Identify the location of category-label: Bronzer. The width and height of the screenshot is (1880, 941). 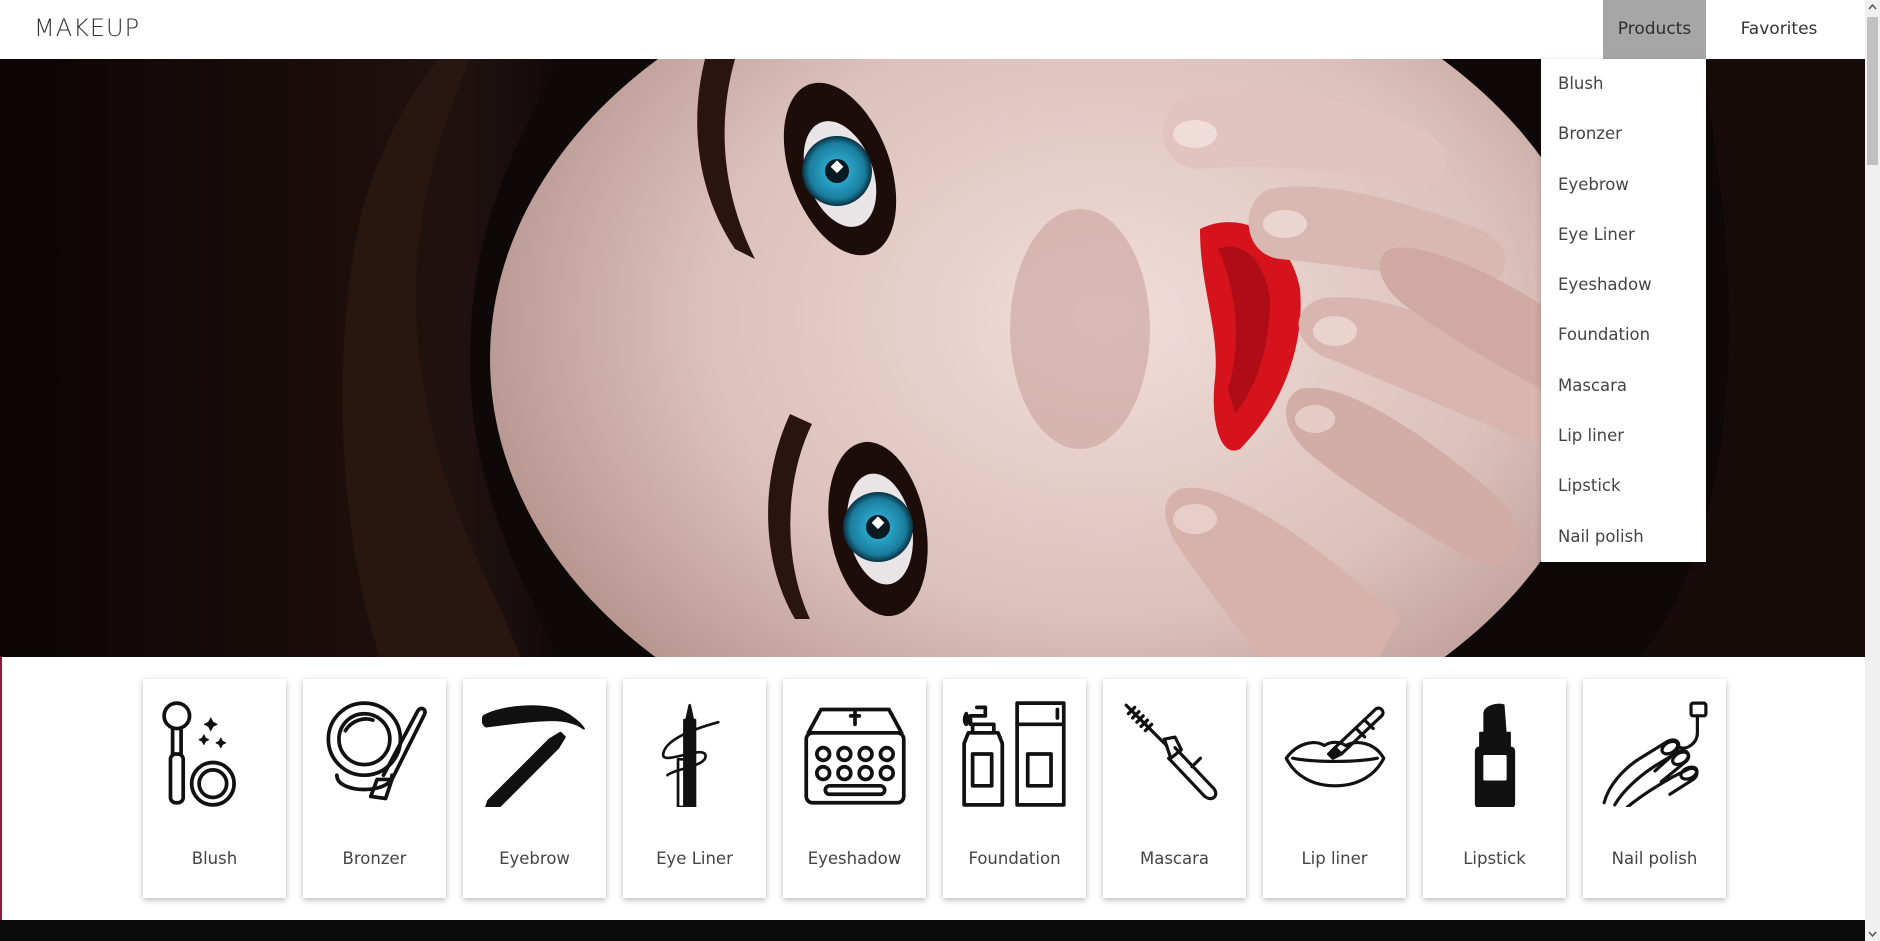
(374, 858).